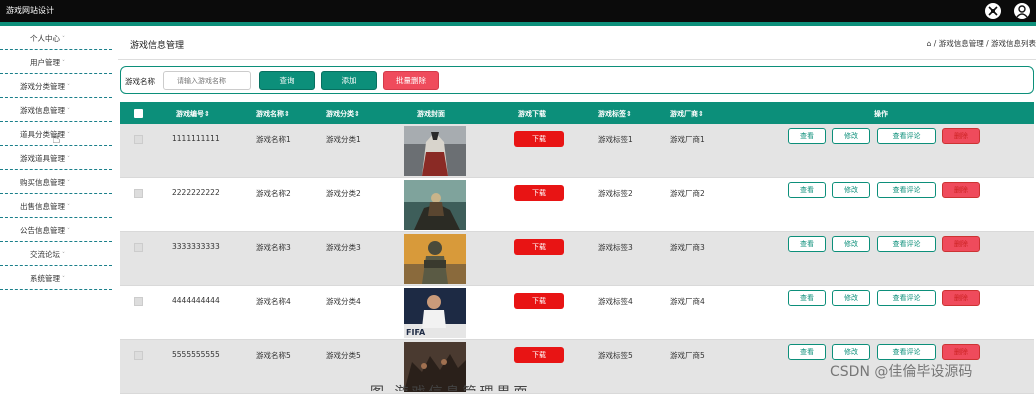  I want to click on column-header: 游戏名称⇕, so click(273, 114).